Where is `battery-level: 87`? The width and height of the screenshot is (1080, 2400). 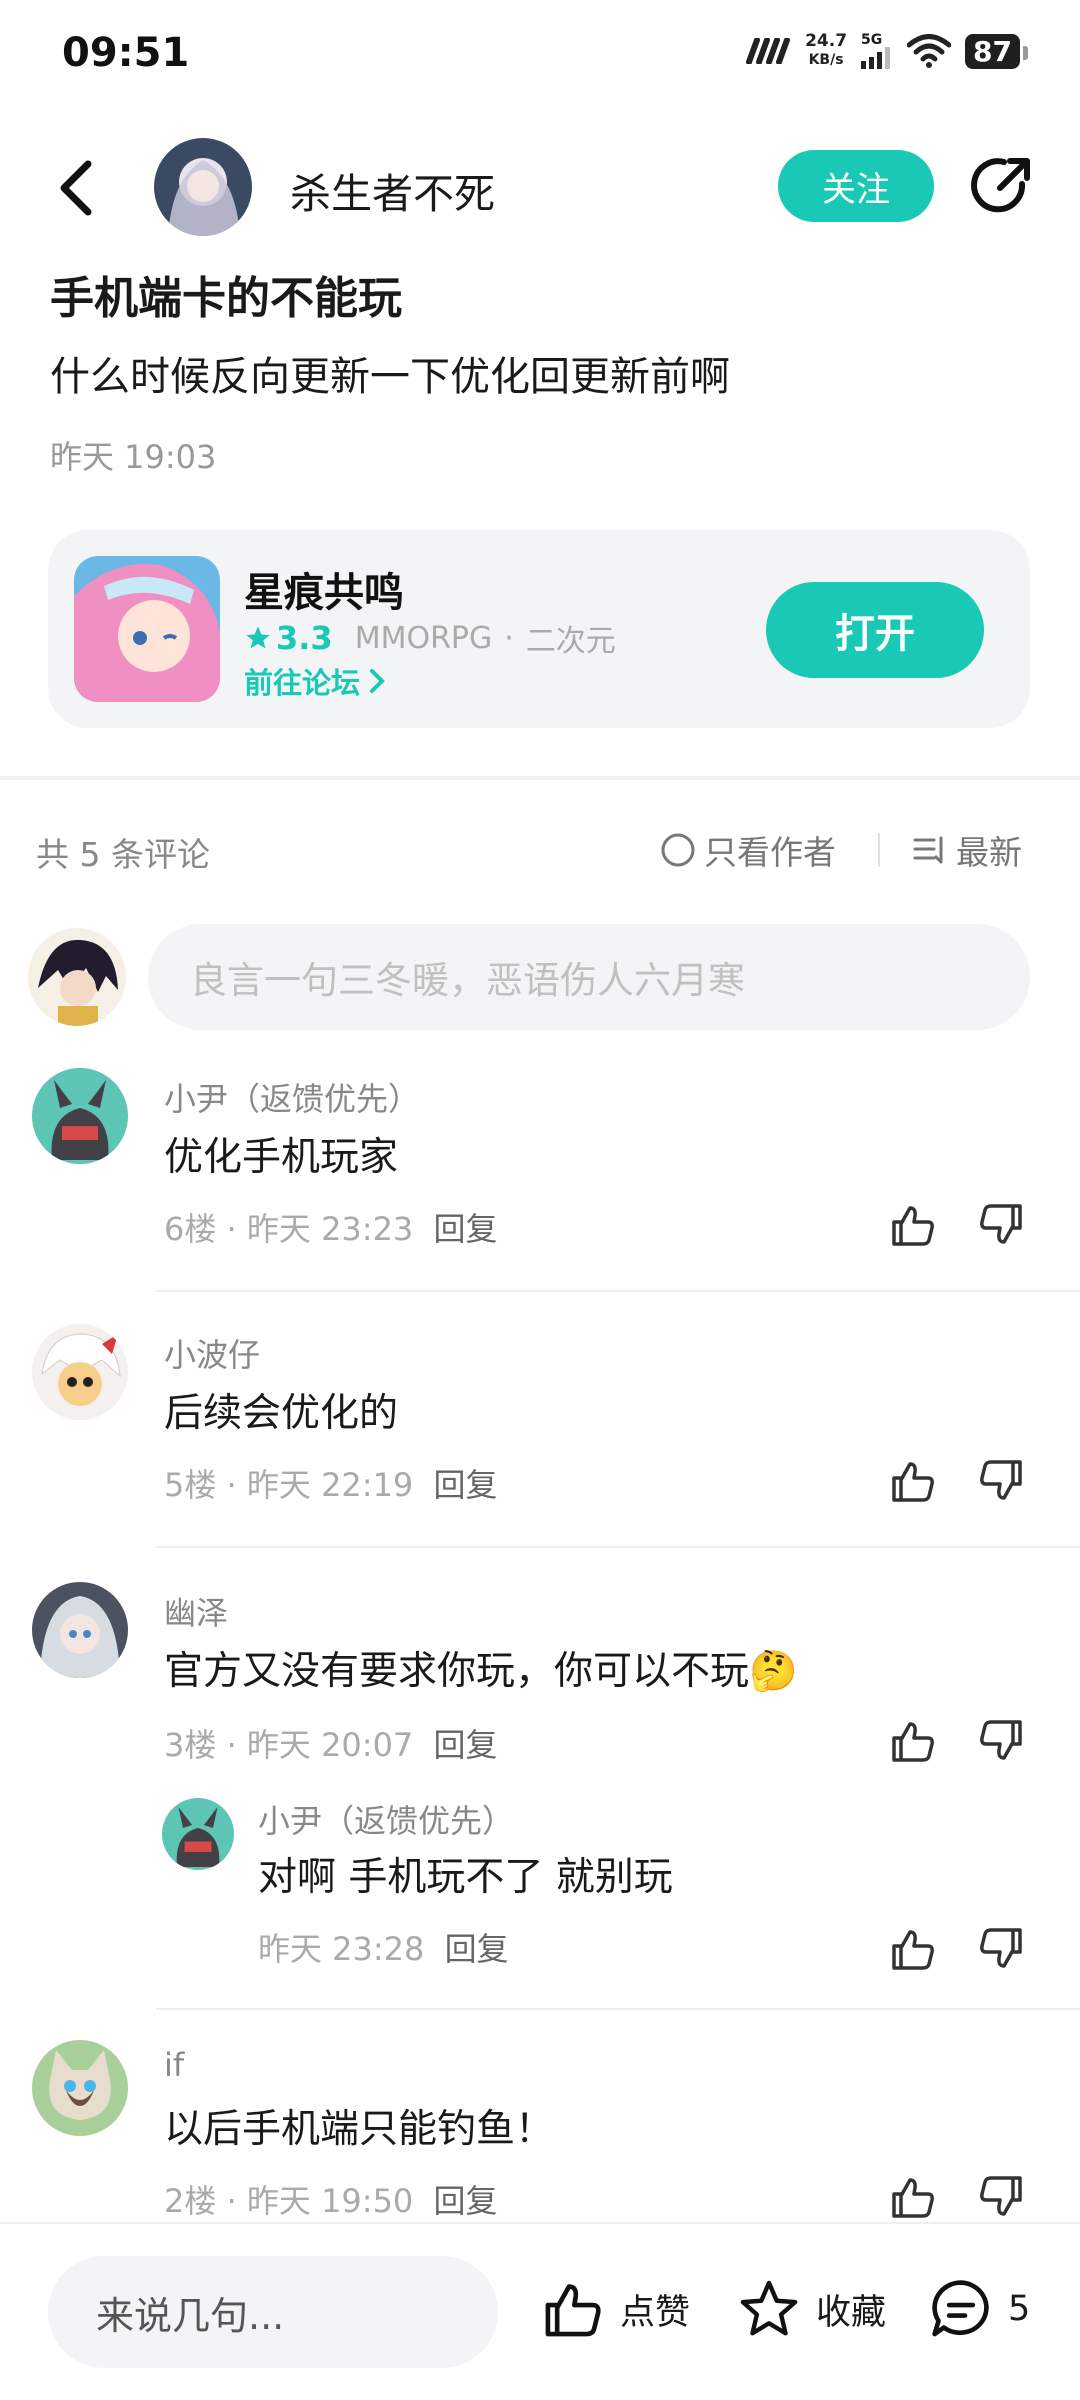
battery-level: 87 is located at coordinates (996, 51).